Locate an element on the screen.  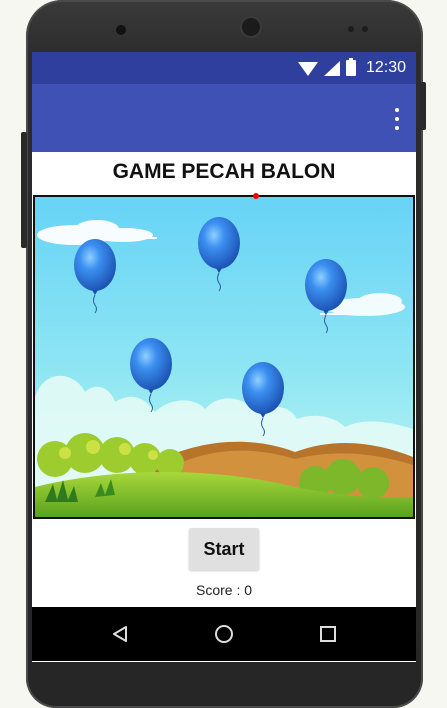
earpiece-speaker is located at coordinates (251, 27).